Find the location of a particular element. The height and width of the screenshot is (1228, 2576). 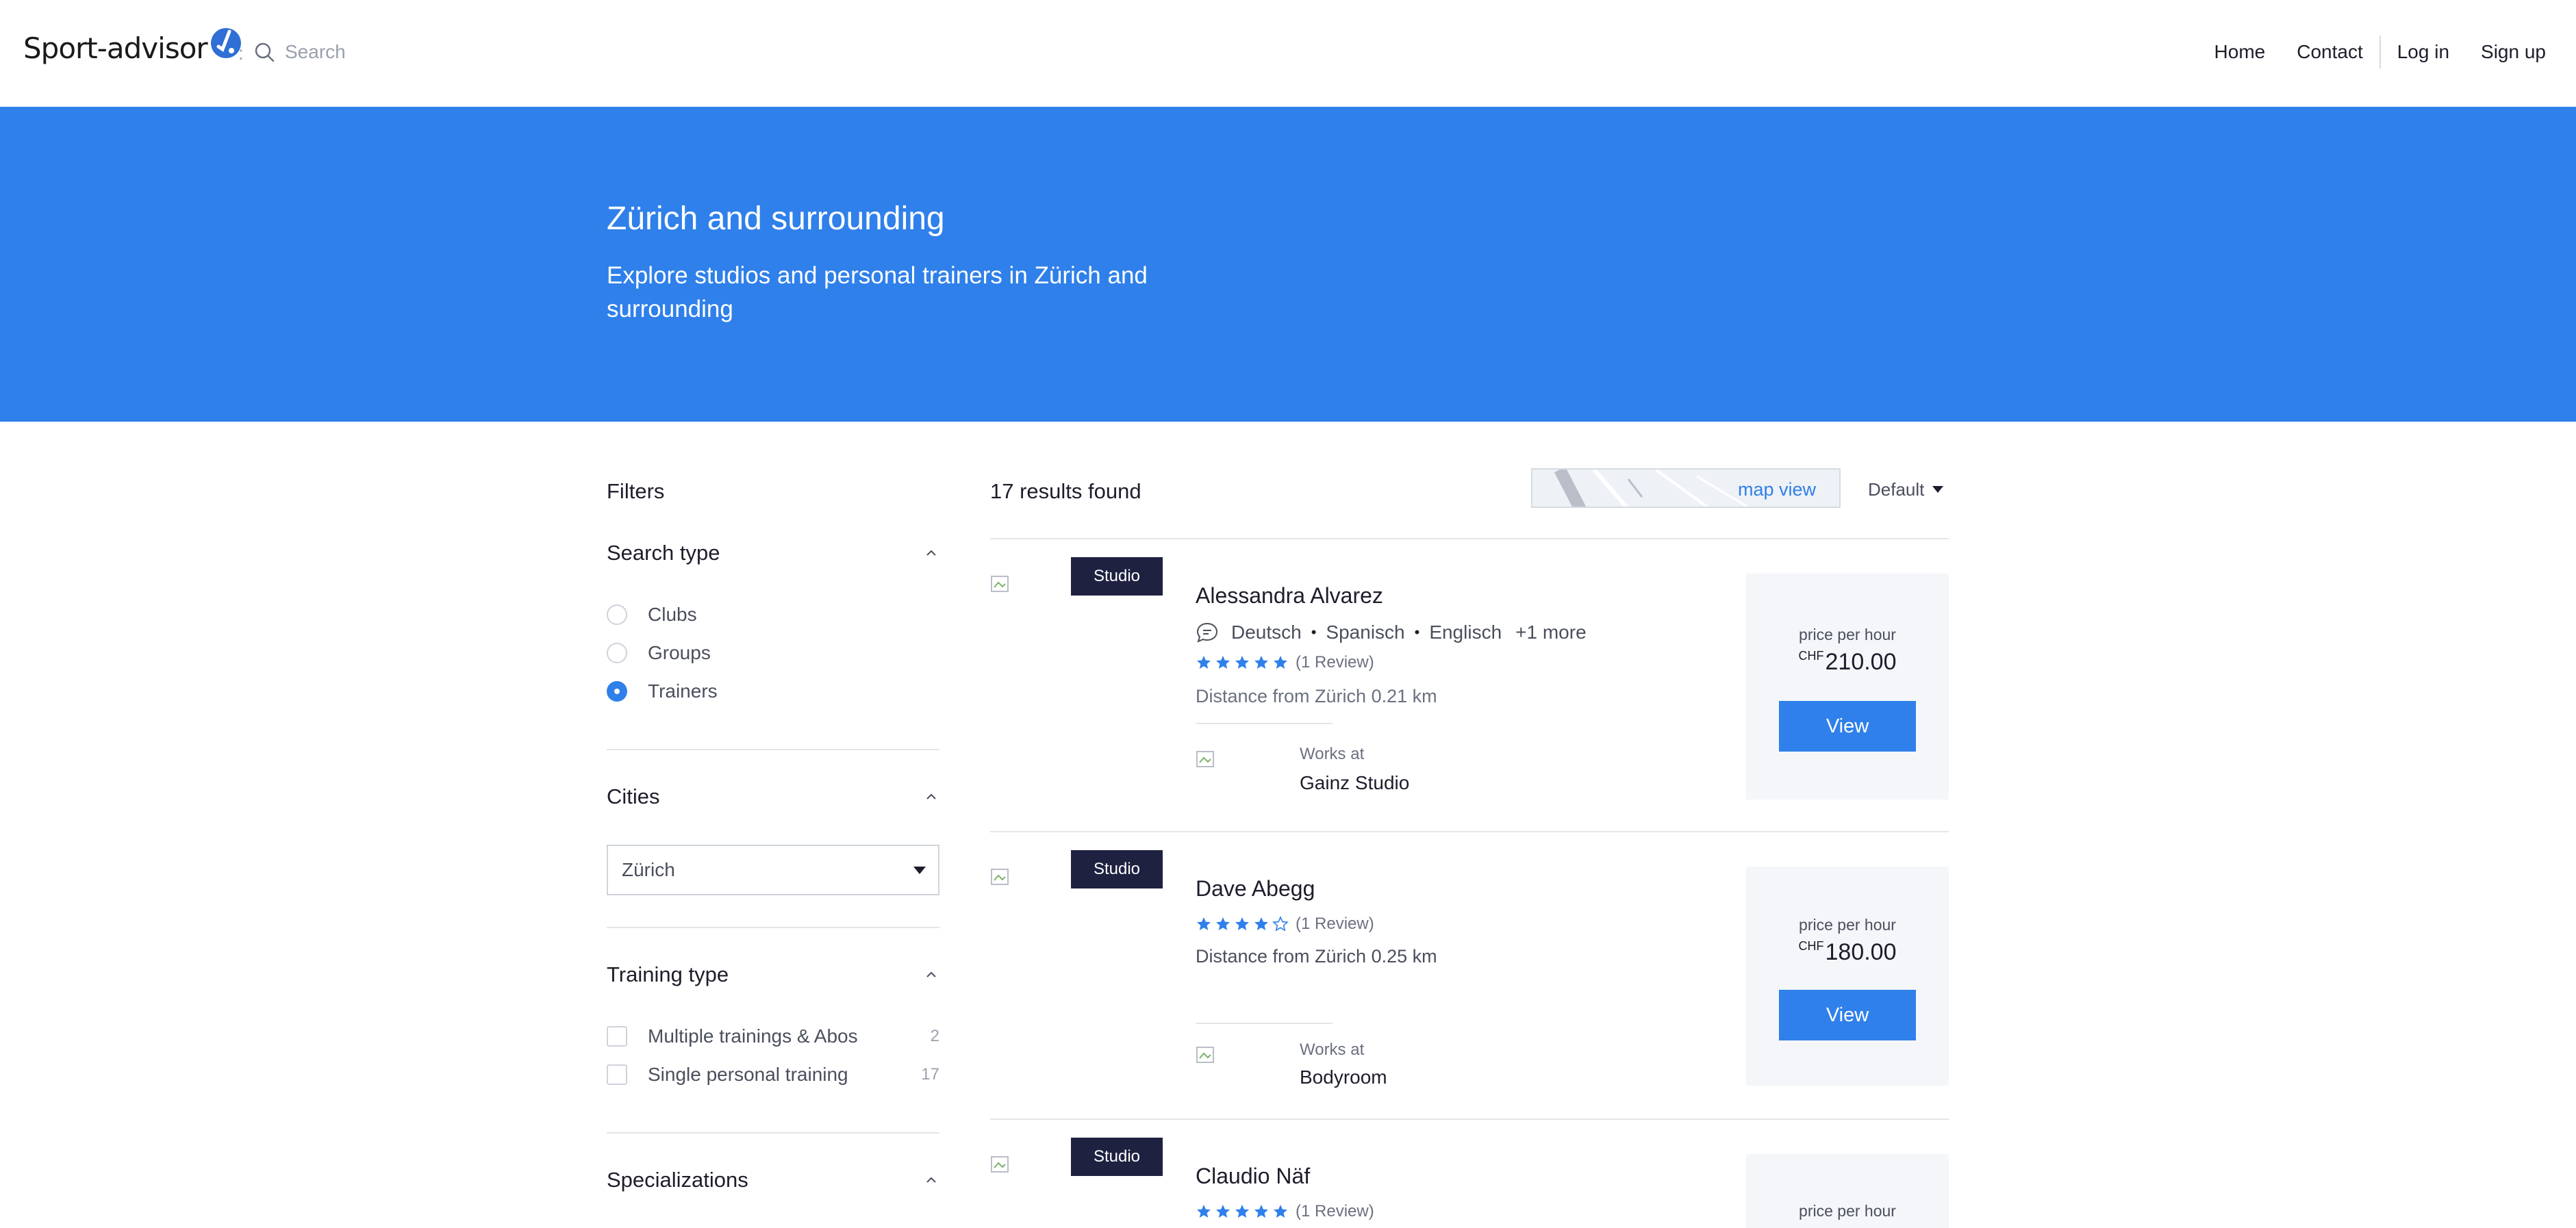

city-select: Zürich is located at coordinates (773, 870).